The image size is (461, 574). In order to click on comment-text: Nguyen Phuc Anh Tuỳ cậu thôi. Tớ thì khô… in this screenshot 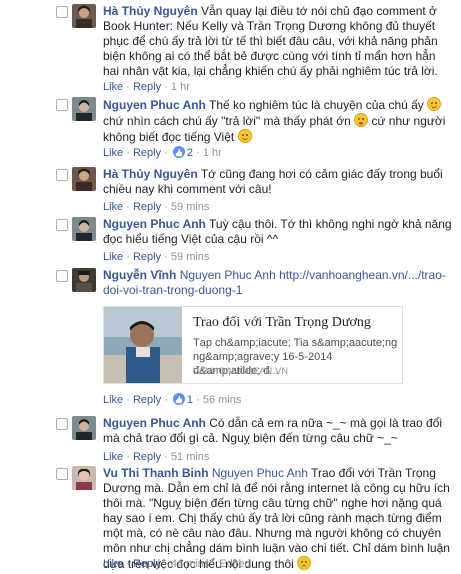, I will do `click(278, 232)`.